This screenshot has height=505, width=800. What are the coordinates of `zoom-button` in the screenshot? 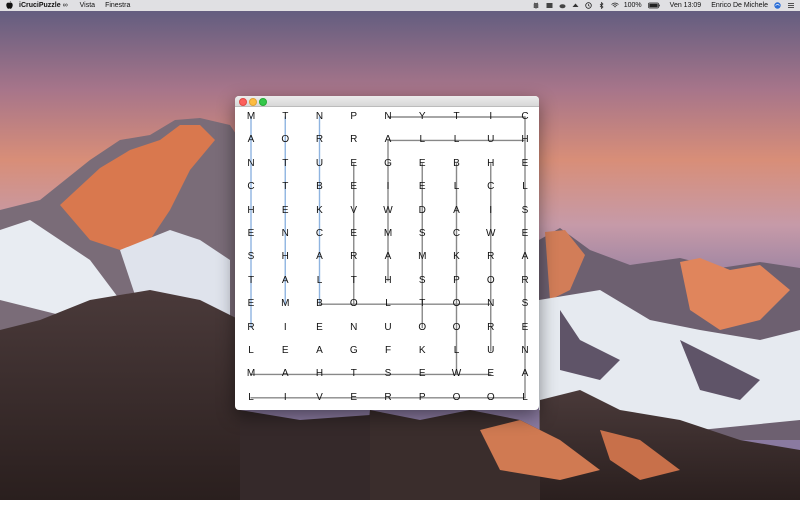 It's located at (263, 102).